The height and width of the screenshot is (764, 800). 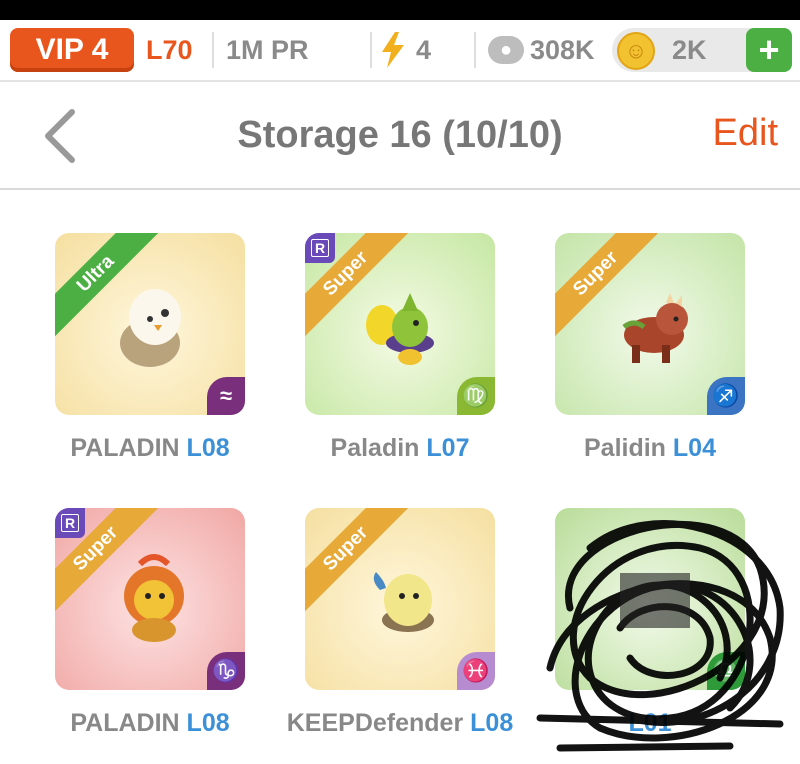 I want to click on creature-card: Super R ♍, so click(x=400, y=324).